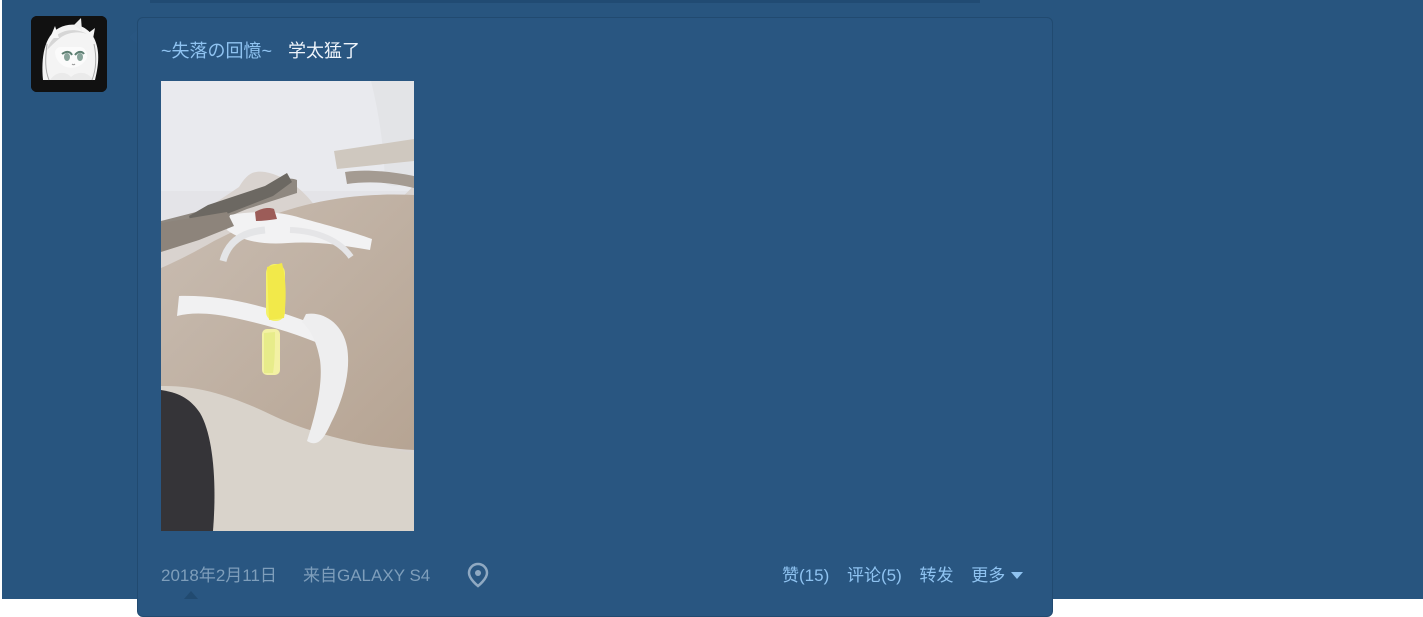 This screenshot has width=1423, height=617. I want to click on avatar-image, so click(69, 54).